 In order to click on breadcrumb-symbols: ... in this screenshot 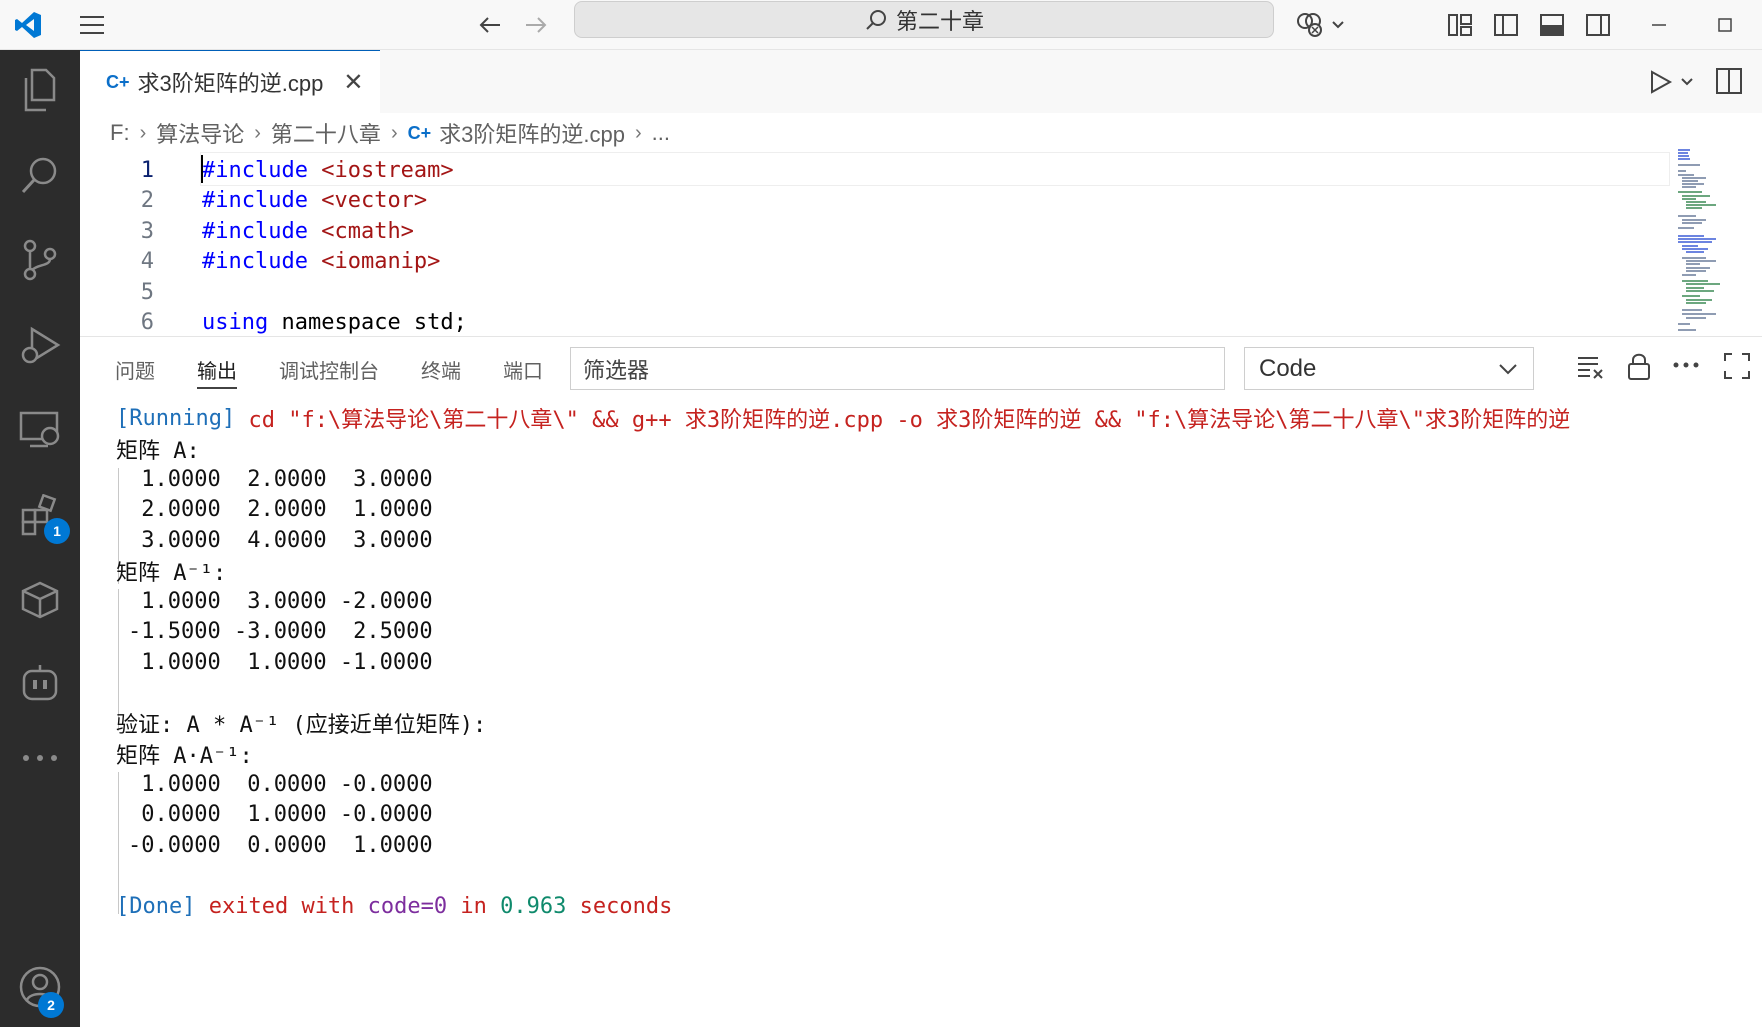, I will do `click(661, 133)`.